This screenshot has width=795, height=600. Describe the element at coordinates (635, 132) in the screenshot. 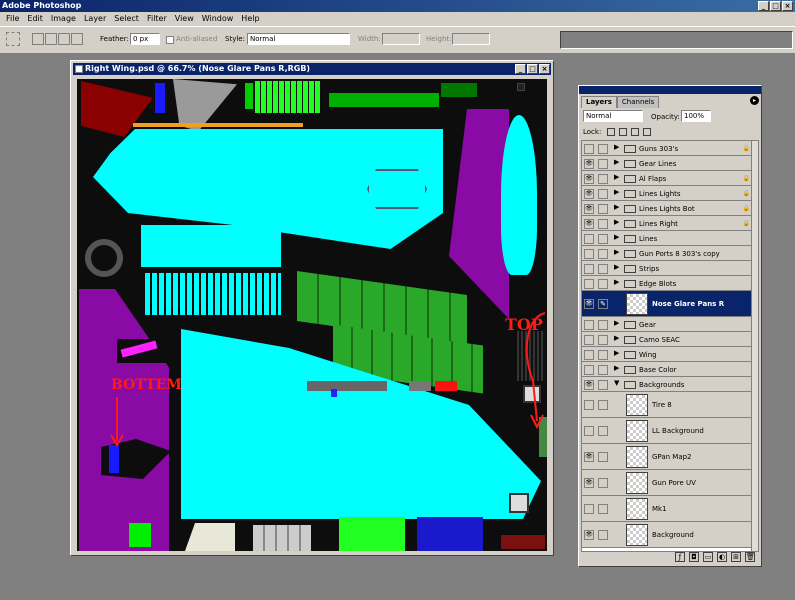

I see `lock-position-icon` at that location.